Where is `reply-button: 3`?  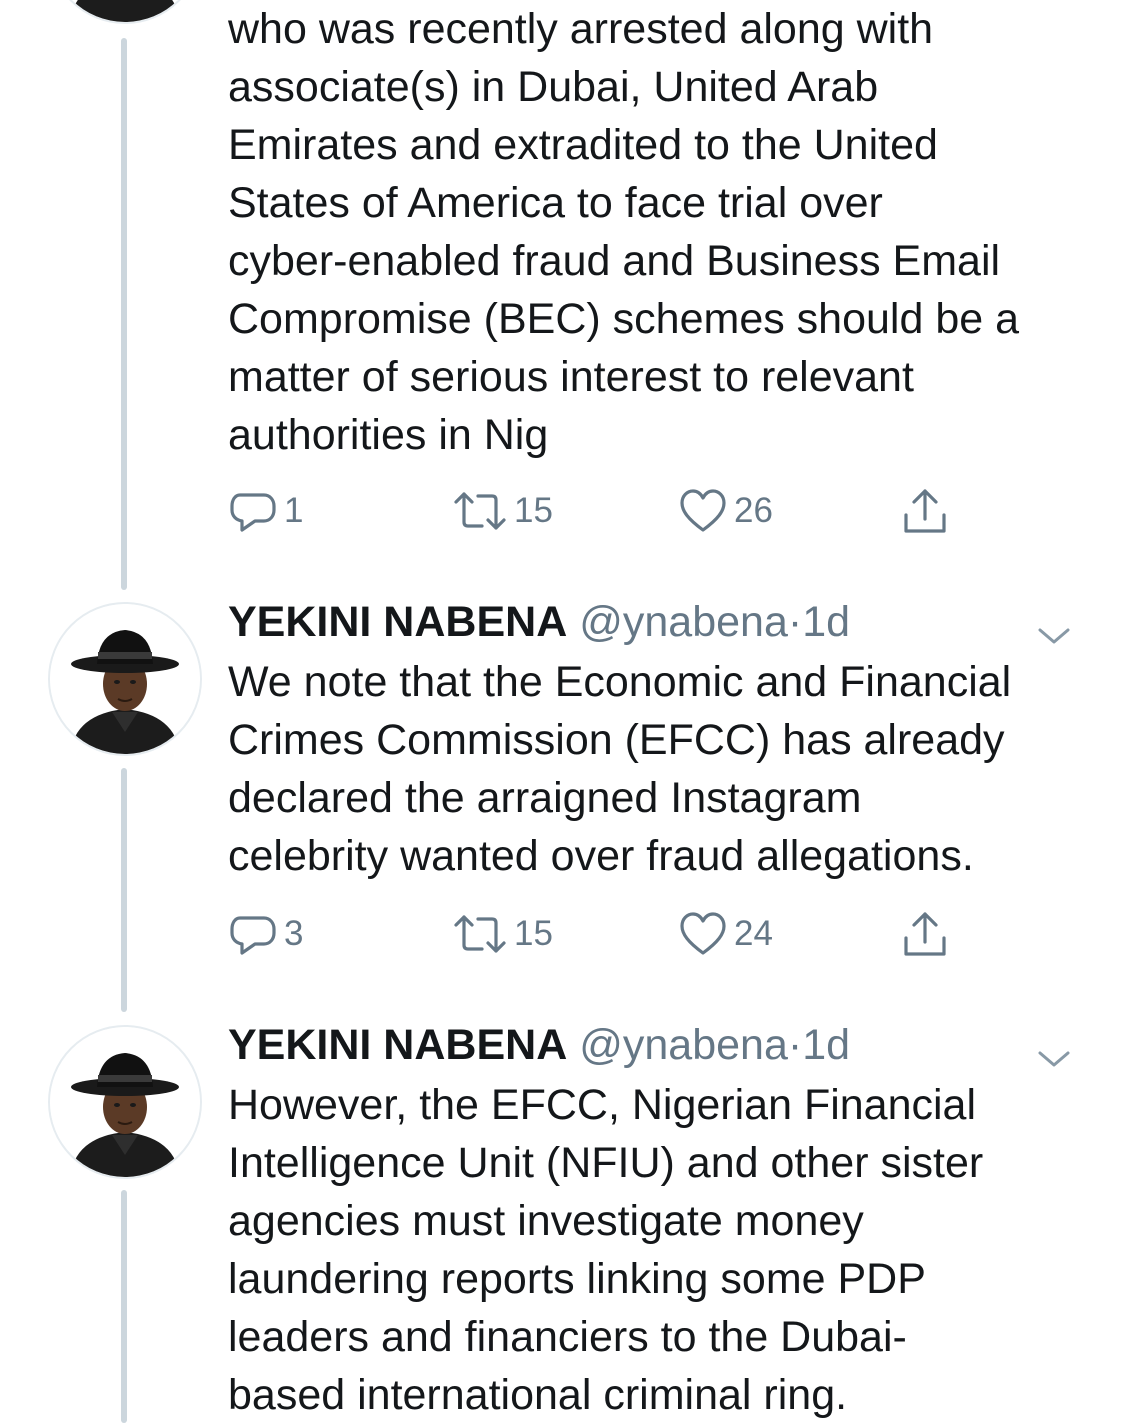
reply-button: 3 is located at coordinates (265, 934).